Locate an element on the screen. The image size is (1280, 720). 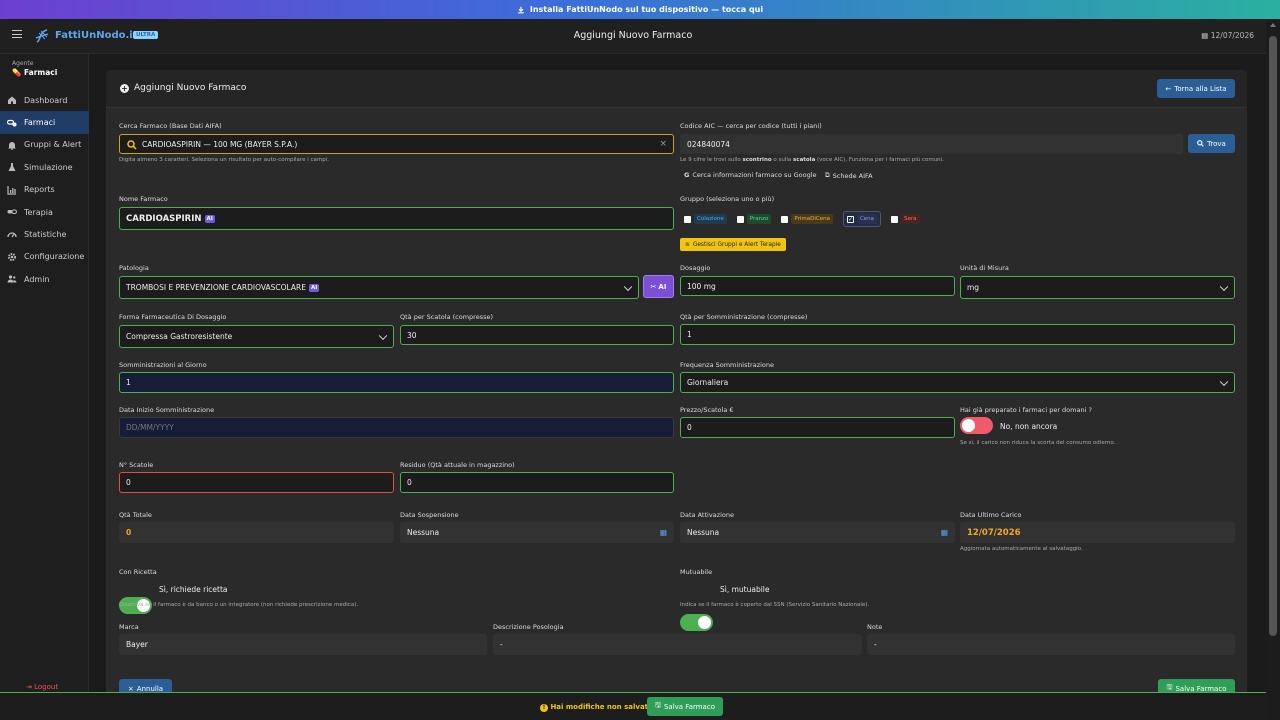
group-option-colazione: Colazione is located at coordinates (705, 219).